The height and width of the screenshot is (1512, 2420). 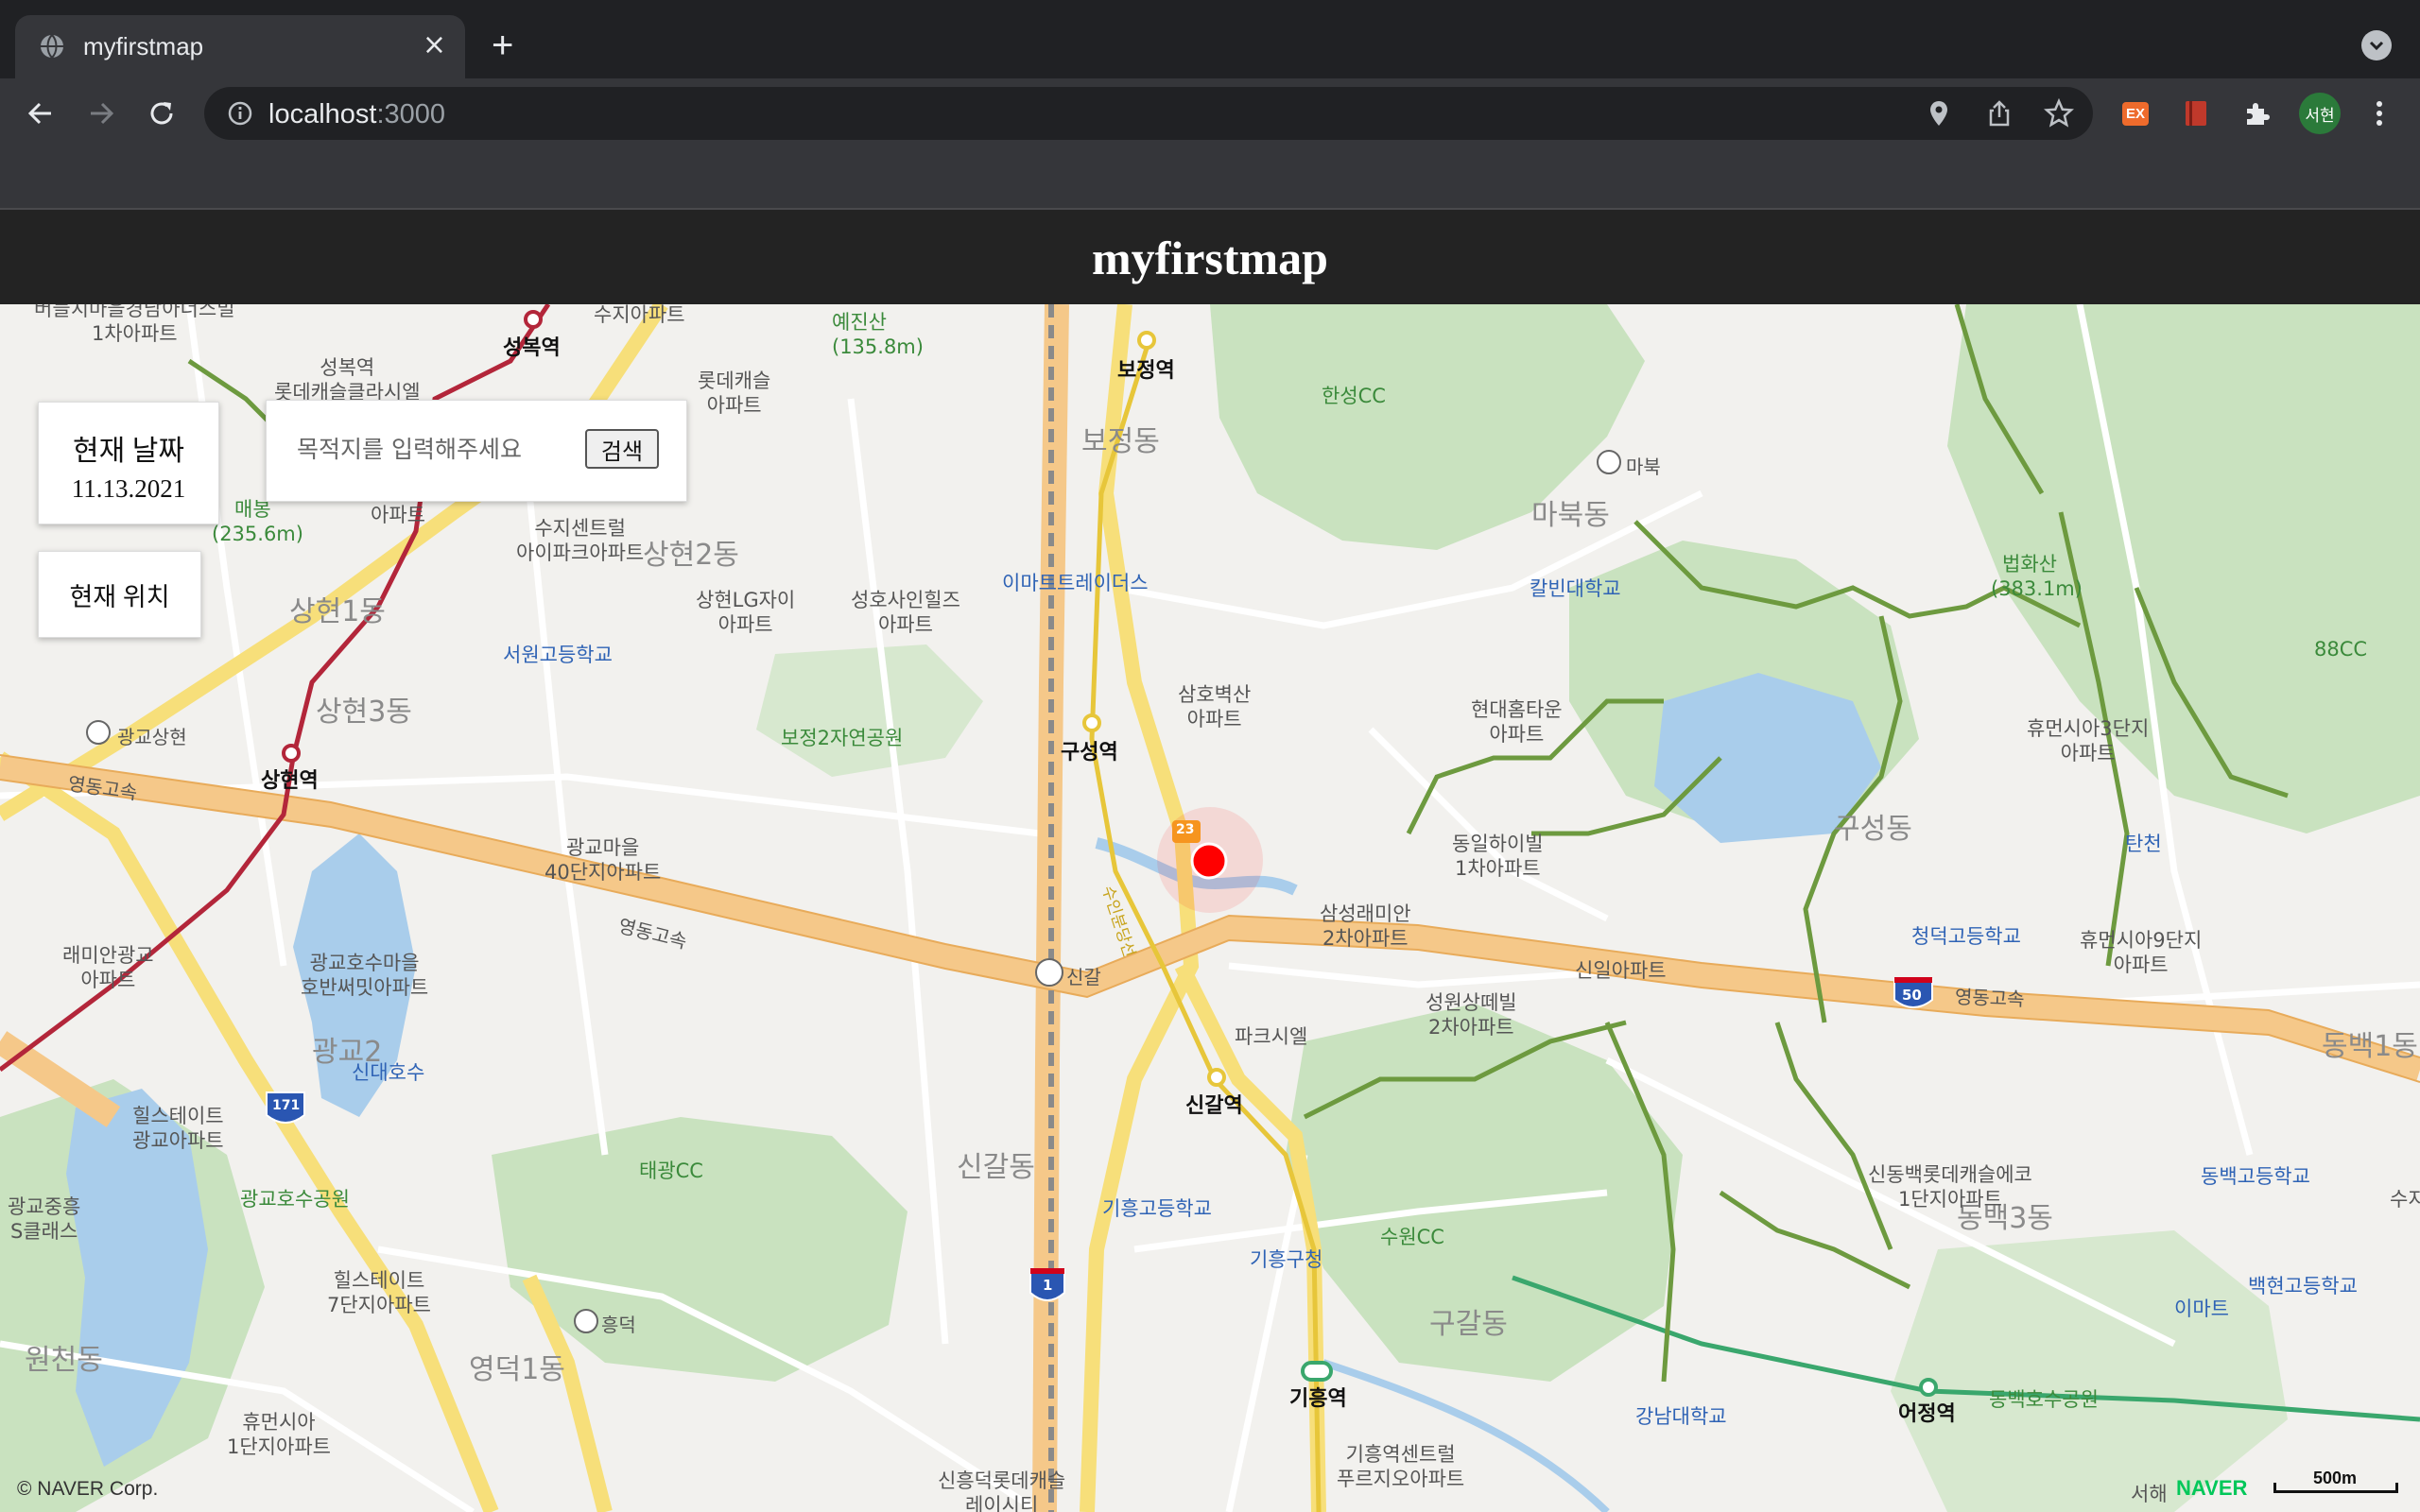 I want to click on station-label: 보정역, so click(x=1146, y=371).